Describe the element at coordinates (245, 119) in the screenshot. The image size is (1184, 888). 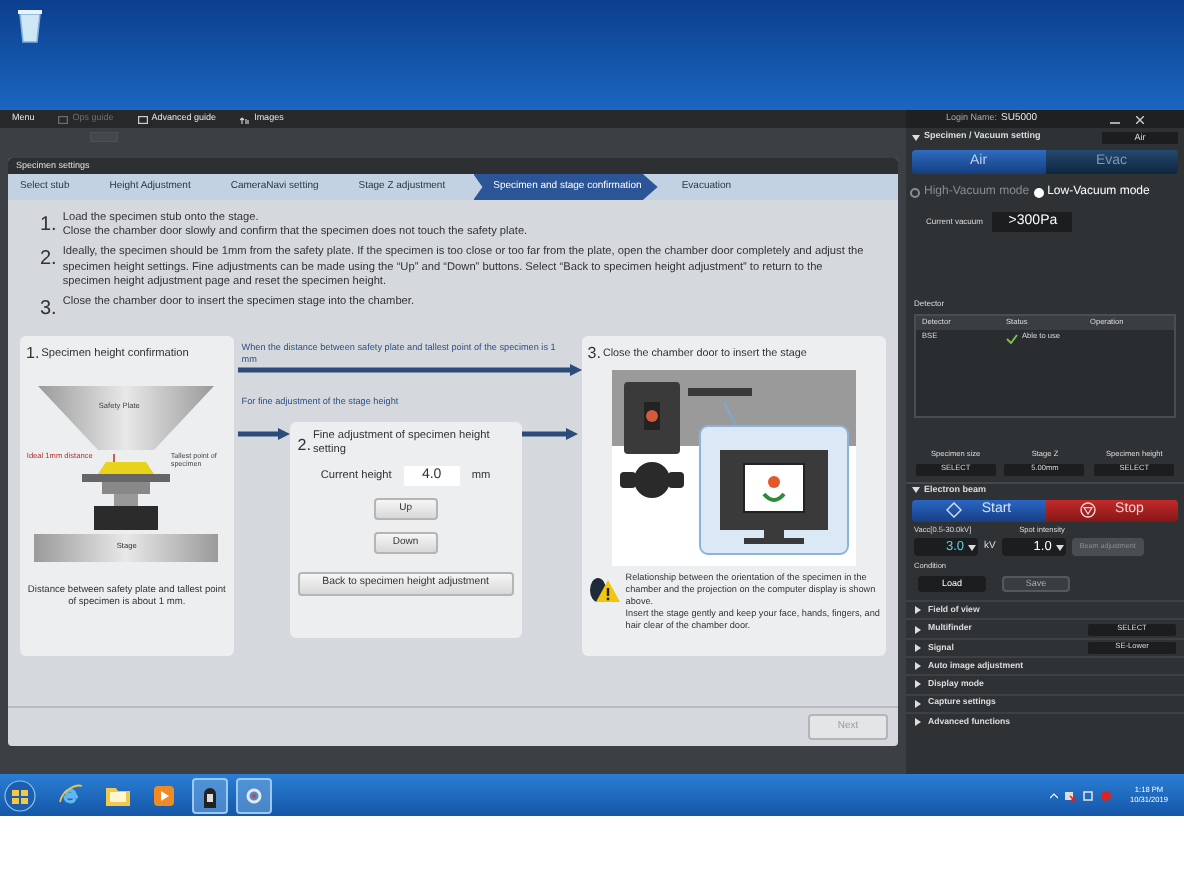
I see `images-icon` at that location.